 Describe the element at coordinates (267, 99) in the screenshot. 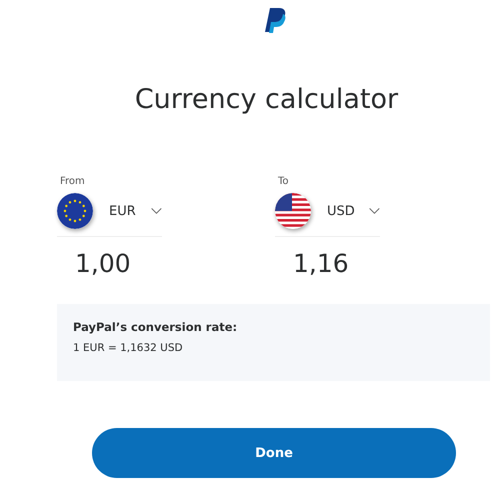

I see `page-title: Currency calculator` at that location.